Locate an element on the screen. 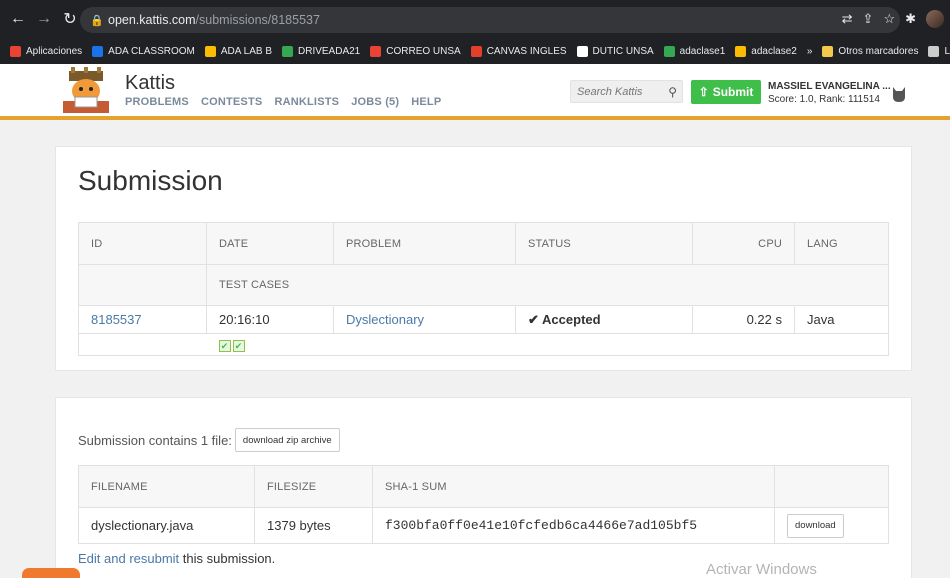  submission-id-link: 8185537 is located at coordinates (116, 319).